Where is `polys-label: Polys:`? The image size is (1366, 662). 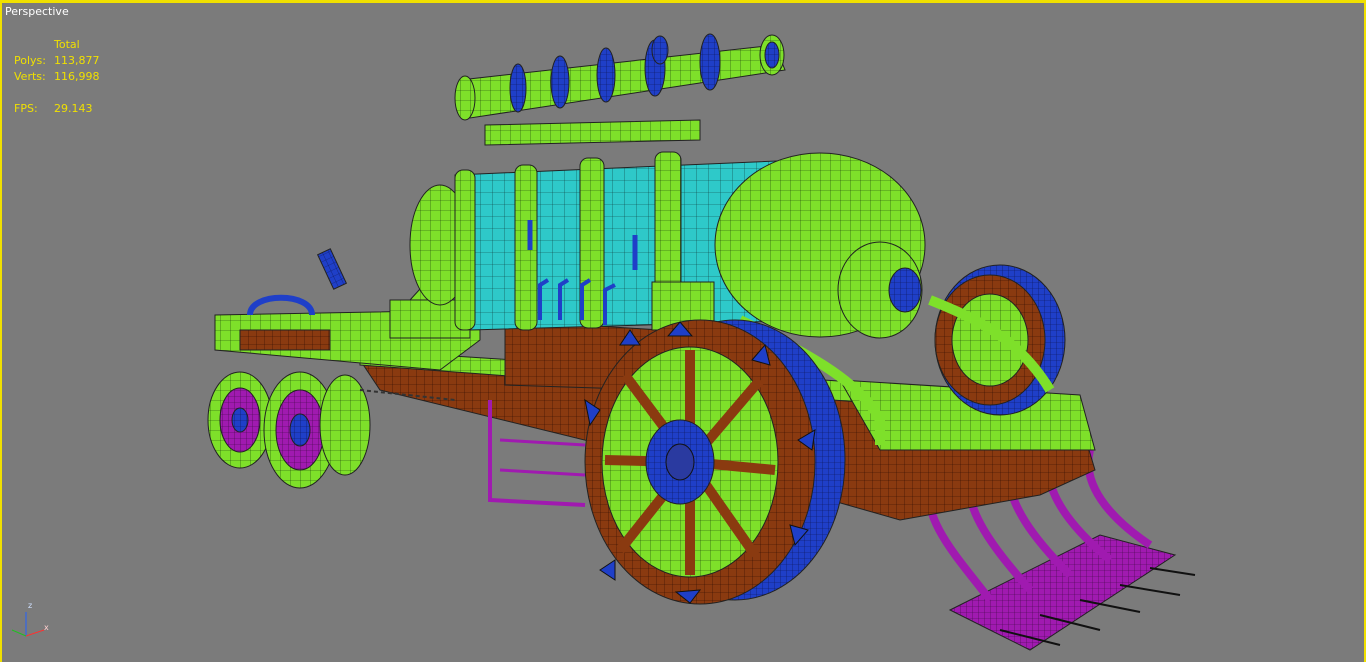
polys-label: Polys: is located at coordinates (30, 60).